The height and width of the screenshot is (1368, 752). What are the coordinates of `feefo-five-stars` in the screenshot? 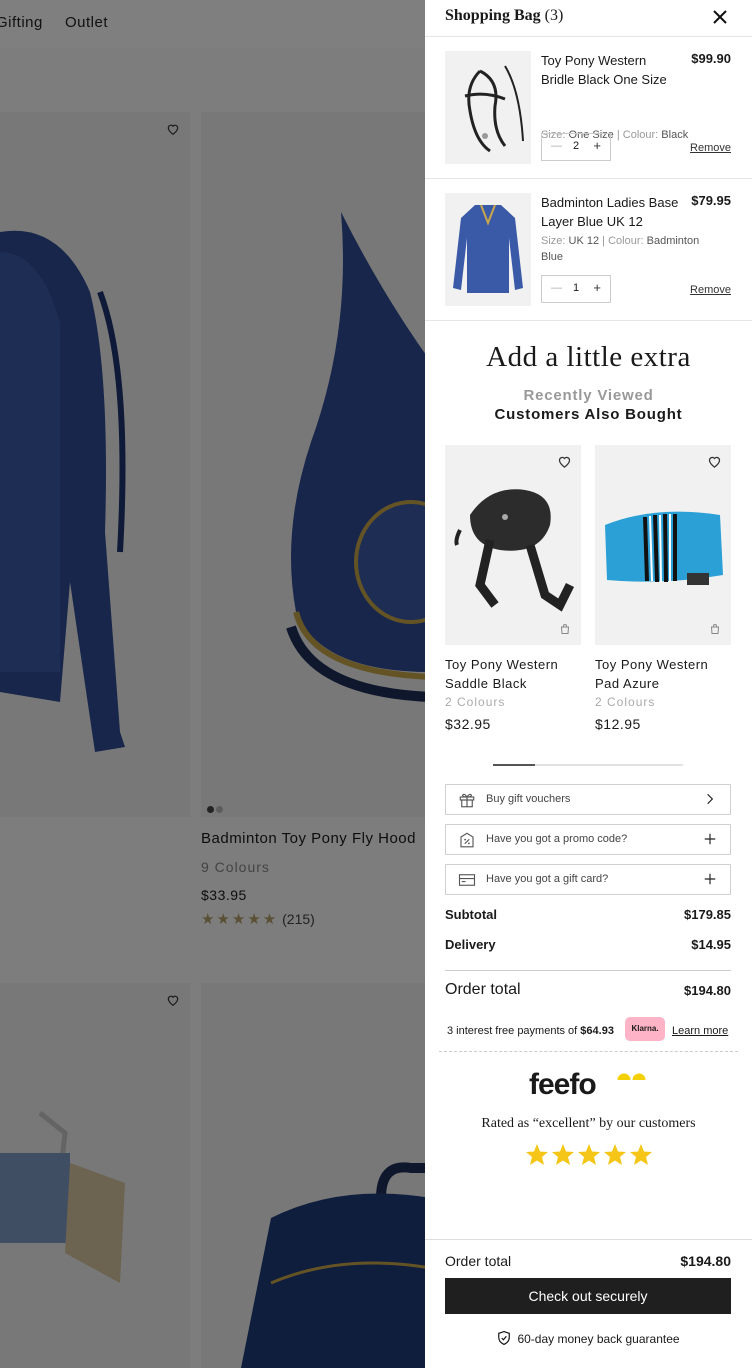 It's located at (589, 1154).